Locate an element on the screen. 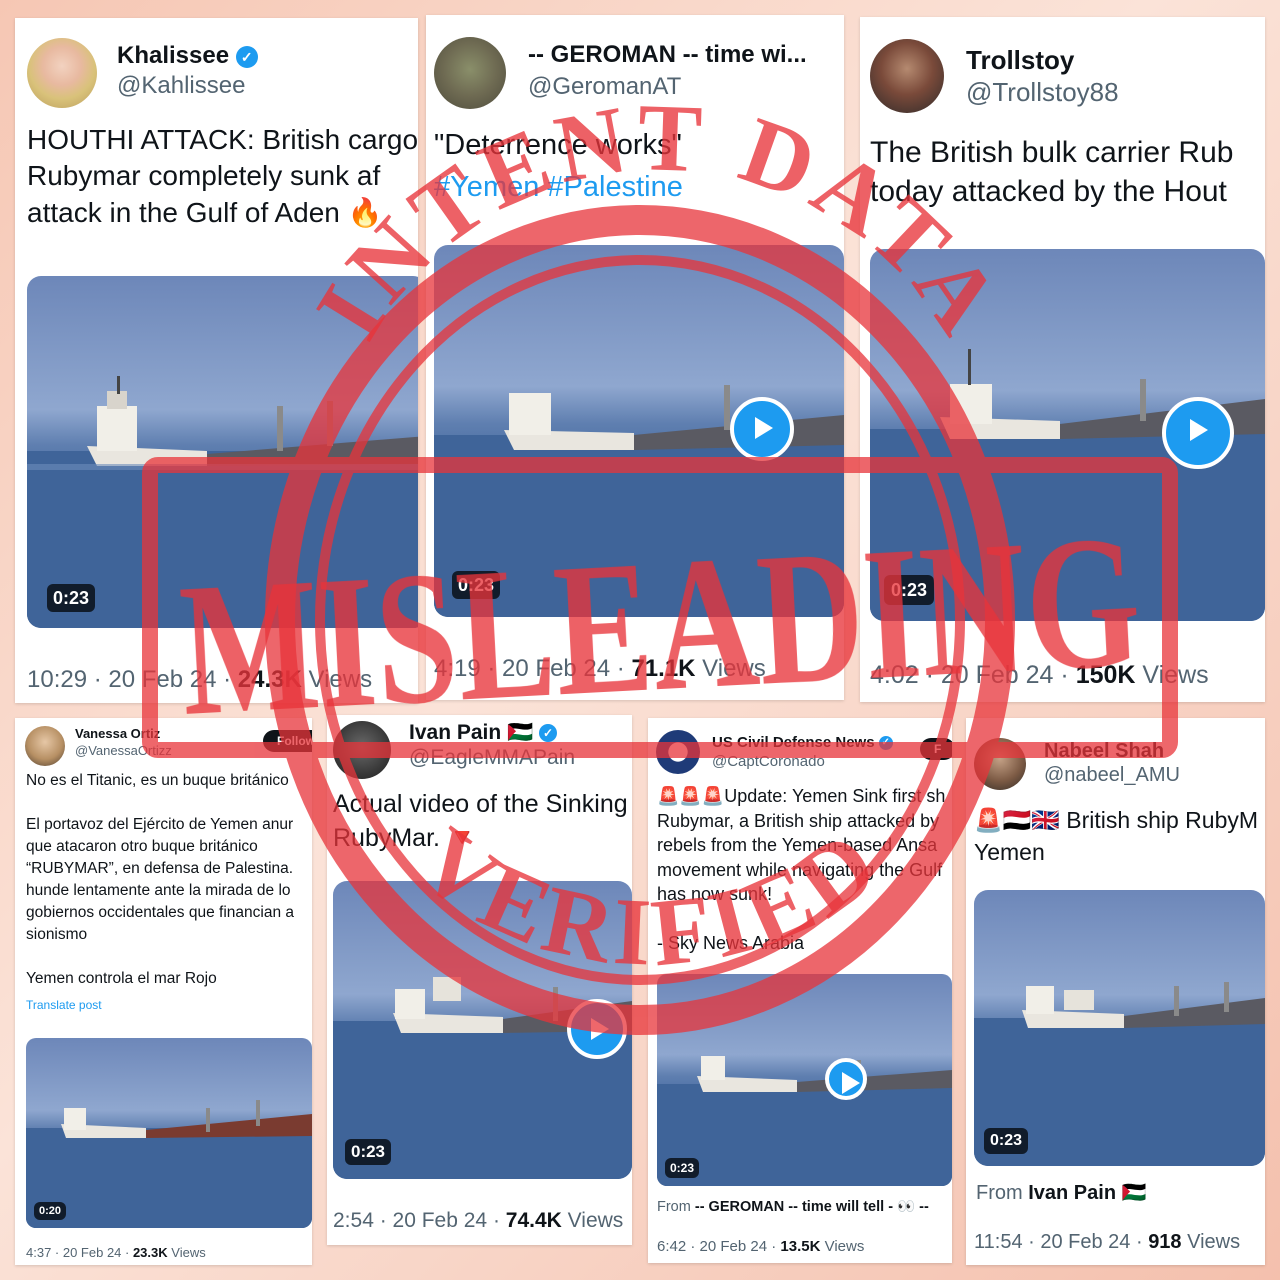 The image size is (1280, 1280). video-source: From -- GEROMAN -- time will tell - 👀 -- is located at coordinates (793, 1206).